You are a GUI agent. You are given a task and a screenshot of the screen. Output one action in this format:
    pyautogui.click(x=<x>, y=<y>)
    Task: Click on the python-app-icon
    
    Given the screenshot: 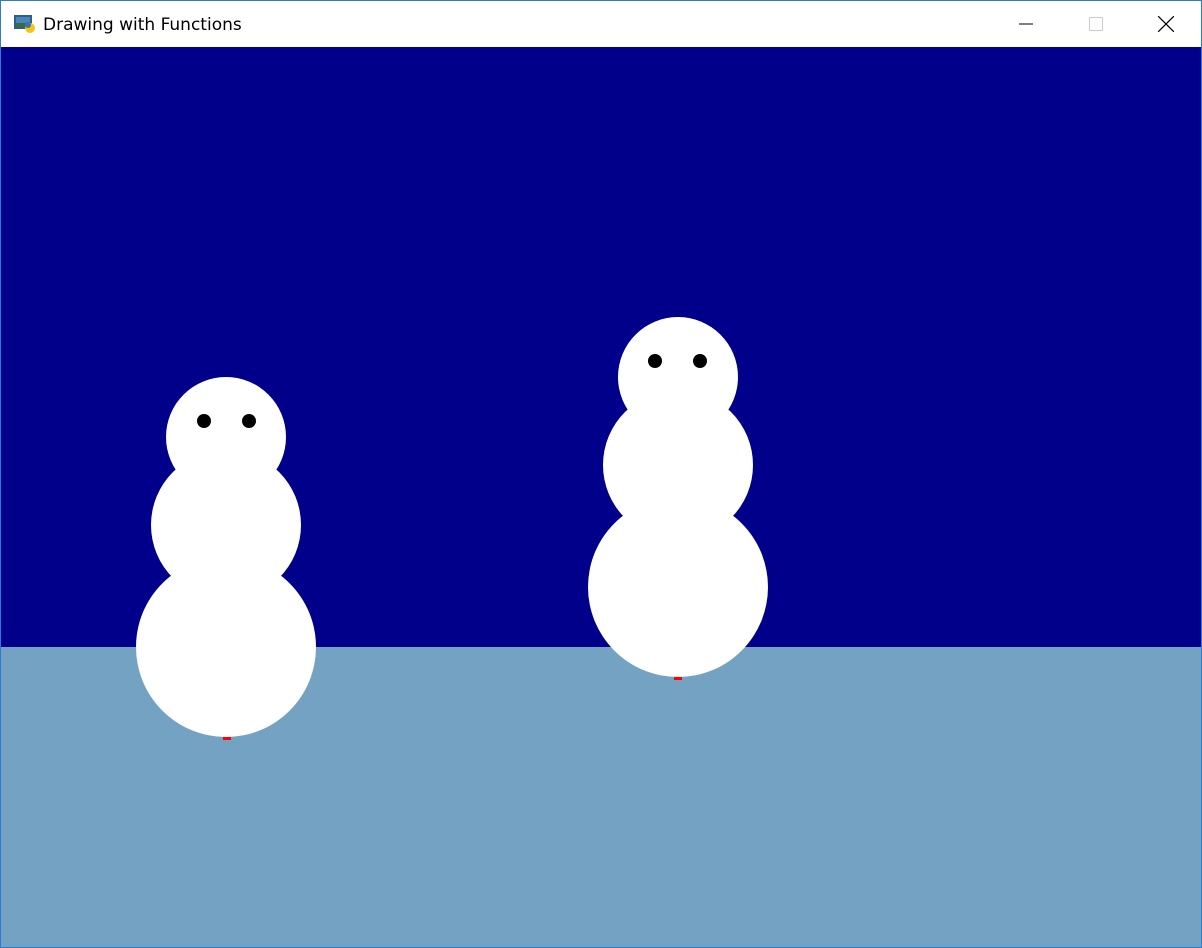 What is the action you would take?
    pyautogui.click(x=24, y=24)
    